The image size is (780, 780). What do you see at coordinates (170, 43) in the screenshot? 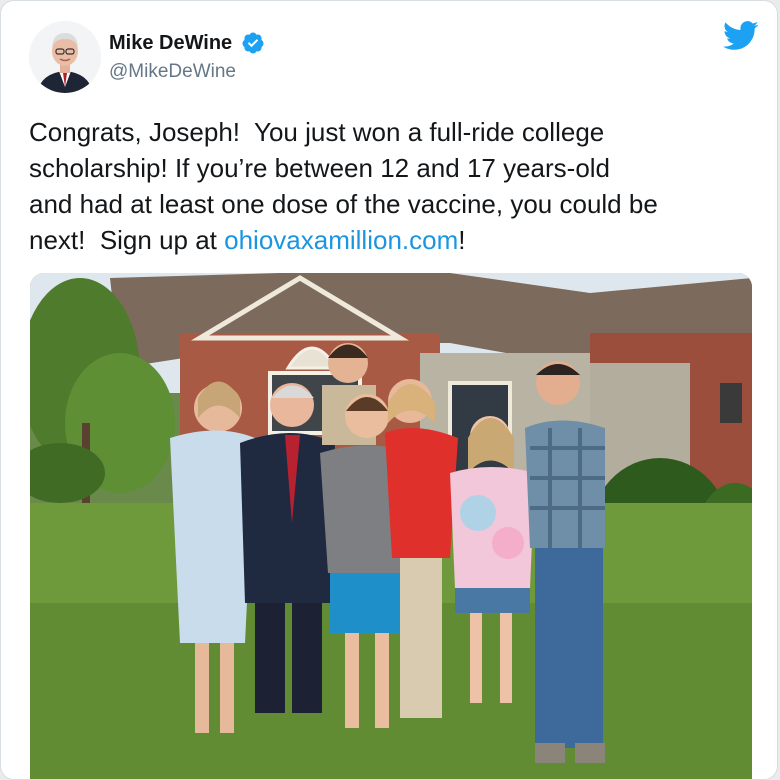
I see `display-name: Mike DeWine` at bounding box center [170, 43].